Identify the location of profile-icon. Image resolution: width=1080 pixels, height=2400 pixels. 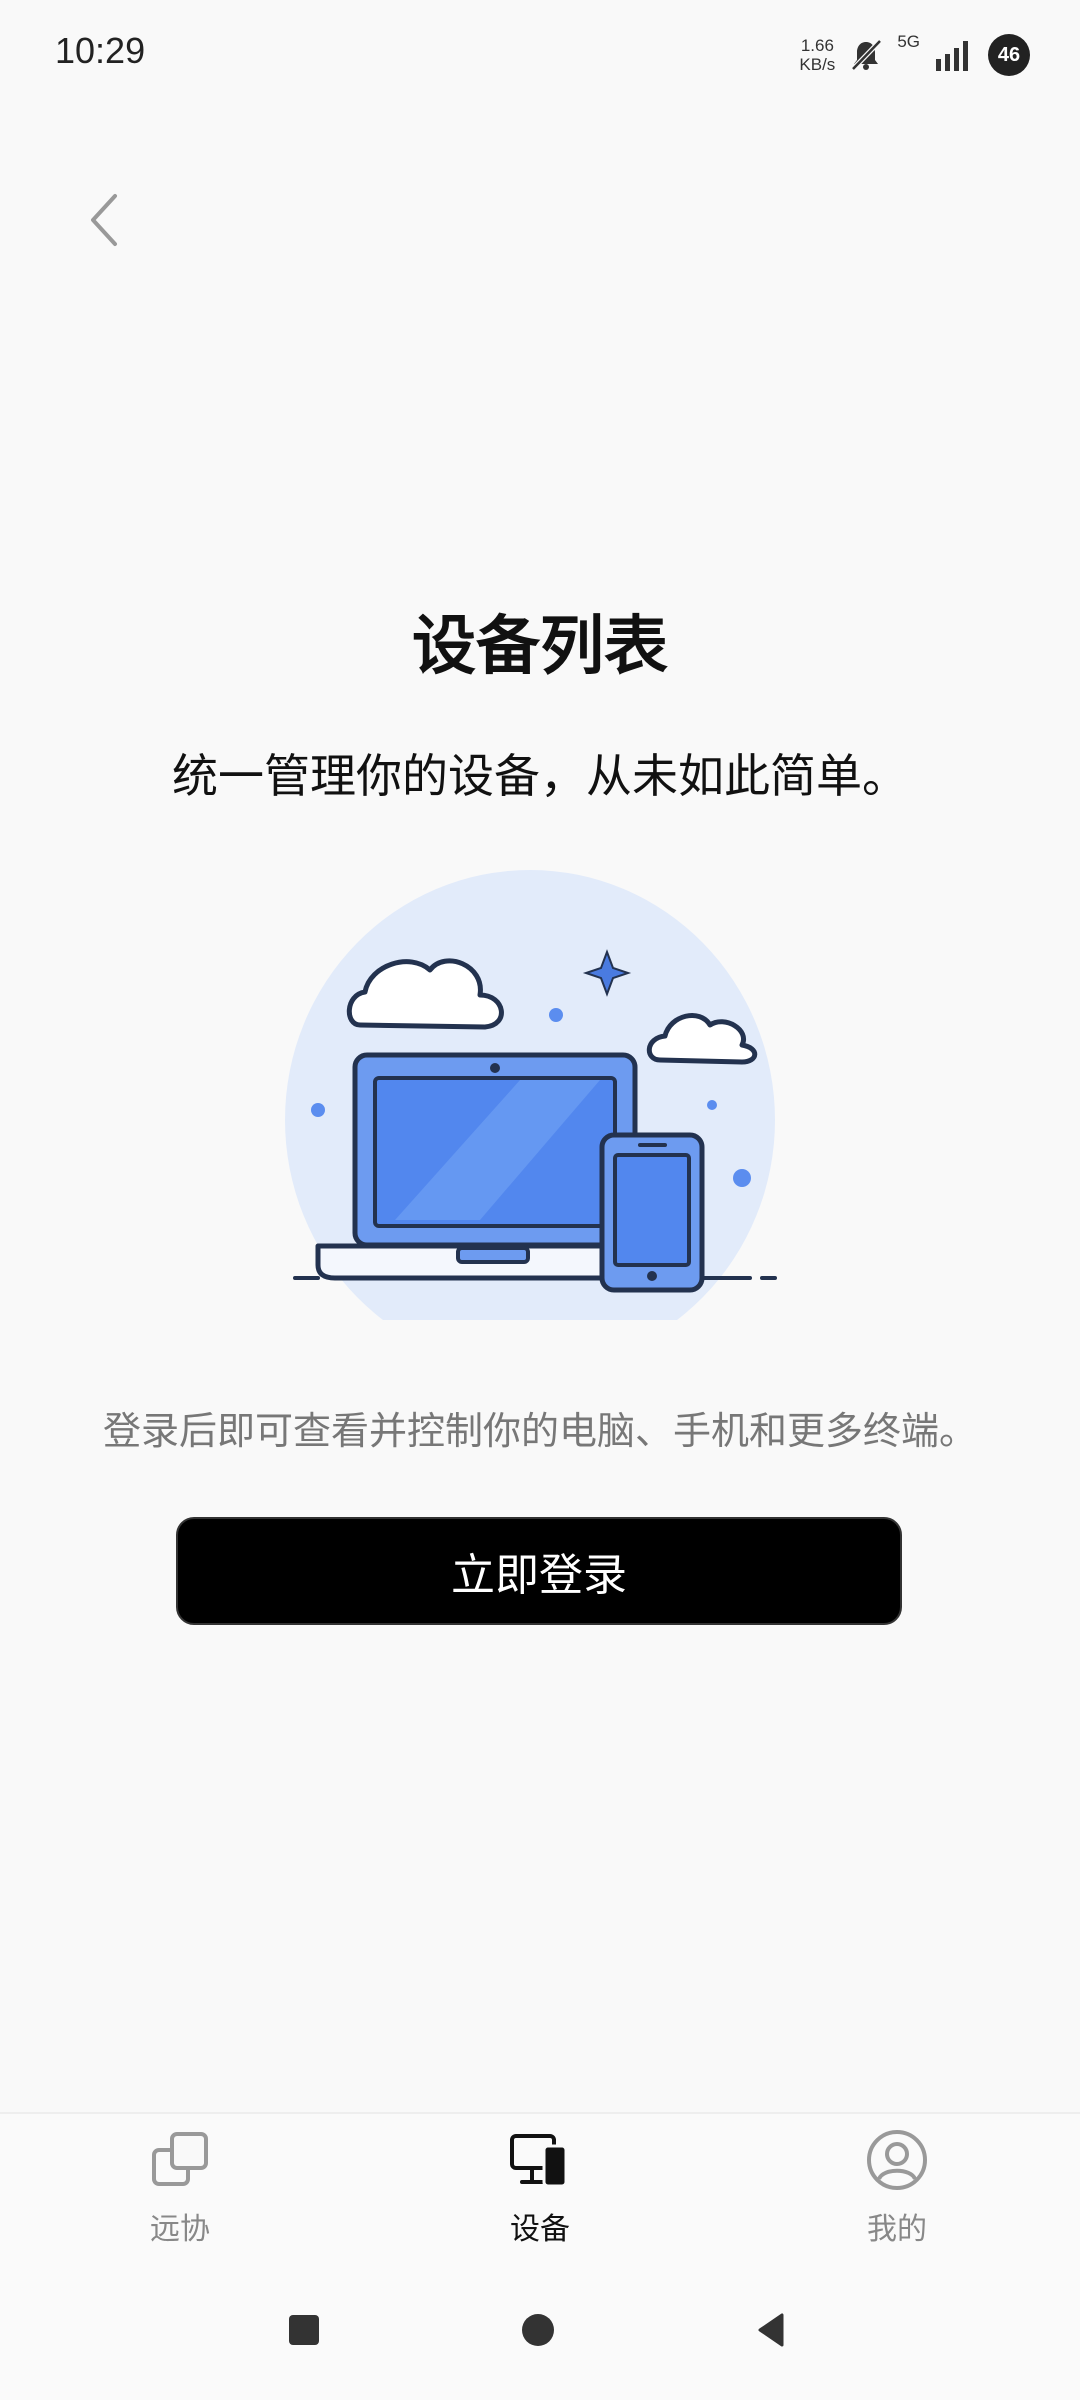
(897, 2160).